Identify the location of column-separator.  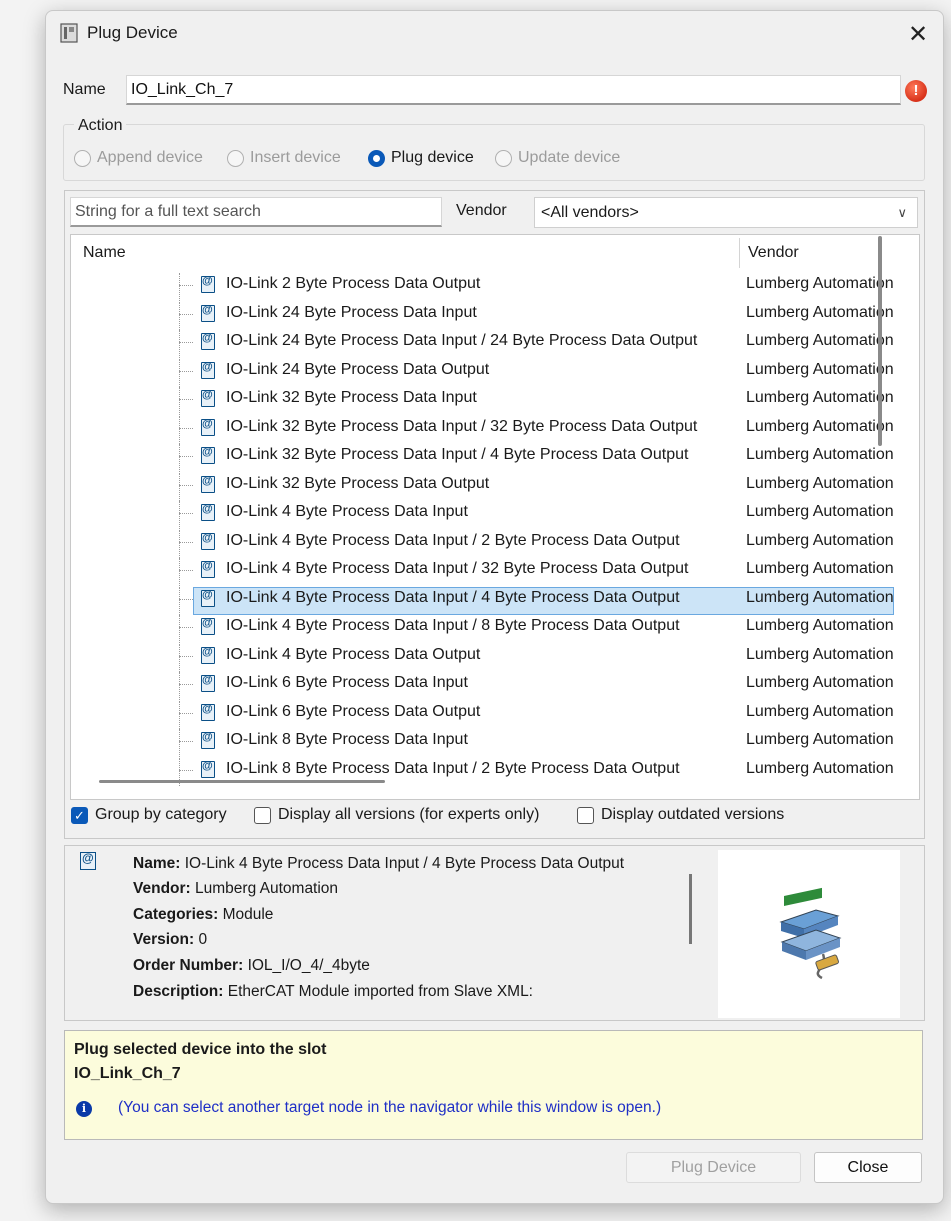
(739, 253).